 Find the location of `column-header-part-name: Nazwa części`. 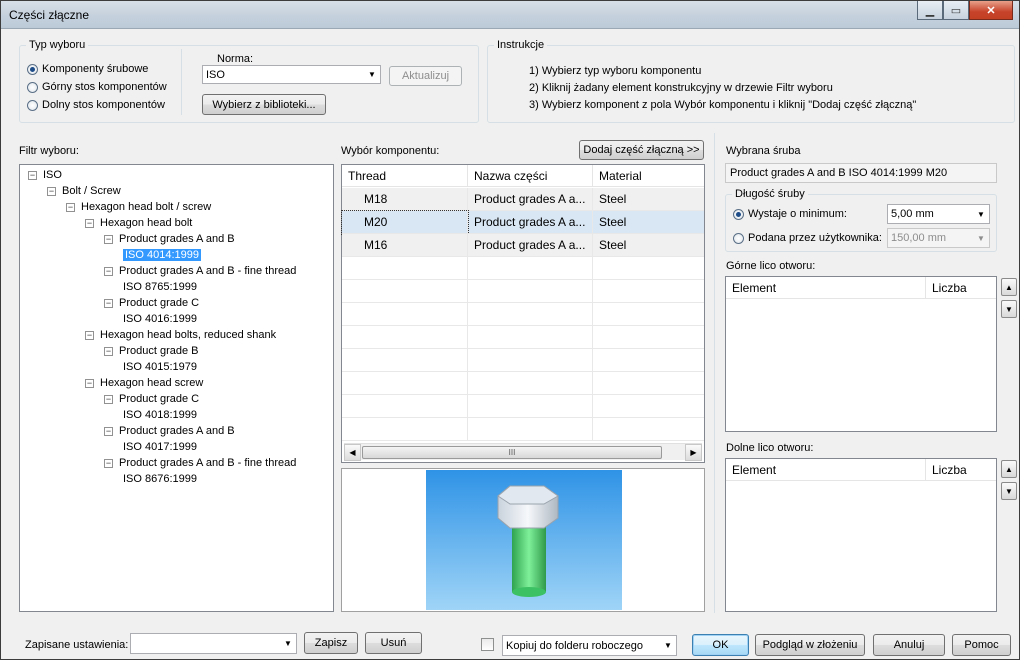

column-header-part-name: Nazwa części is located at coordinates (530, 176).